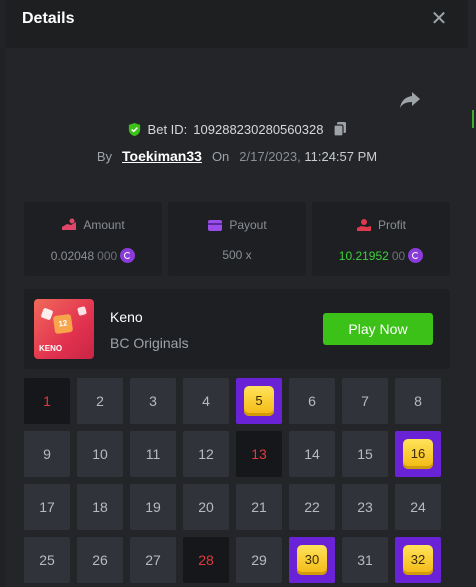 This screenshot has width=476, height=587. What do you see at coordinates (153, 507) in the screenshot?
I see `keno-cell-19: 19` at bounding box center [153, 507].